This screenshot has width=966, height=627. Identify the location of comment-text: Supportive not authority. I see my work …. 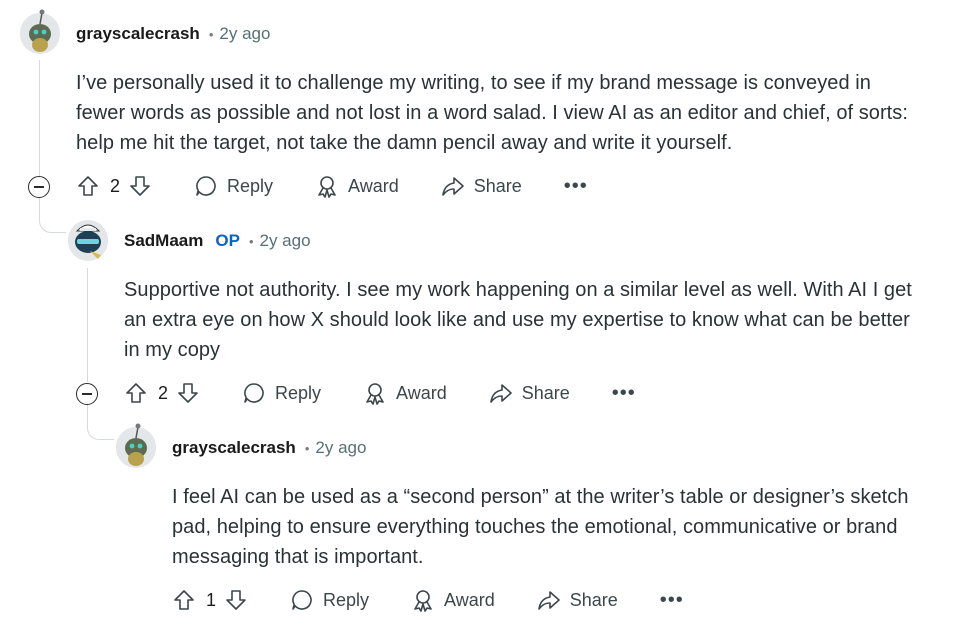
(518, 320).